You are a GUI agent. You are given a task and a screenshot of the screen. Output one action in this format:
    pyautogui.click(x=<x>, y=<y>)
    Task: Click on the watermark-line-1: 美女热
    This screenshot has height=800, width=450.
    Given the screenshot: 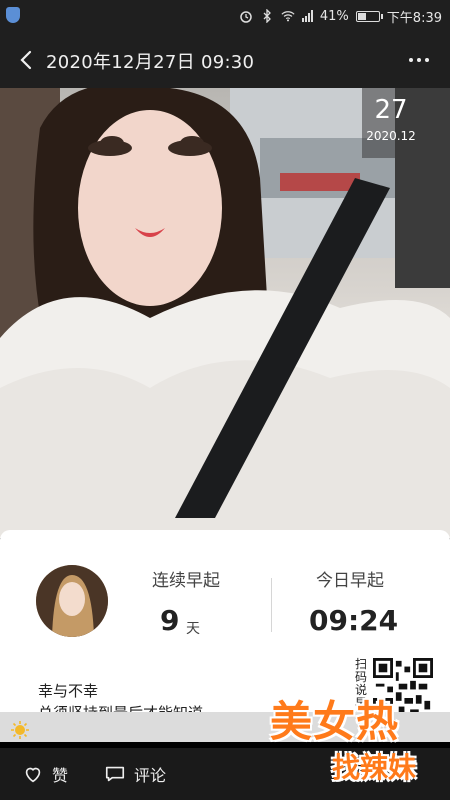 What is the action you would take?
    pyautogui.click(x=335, y=721)
    